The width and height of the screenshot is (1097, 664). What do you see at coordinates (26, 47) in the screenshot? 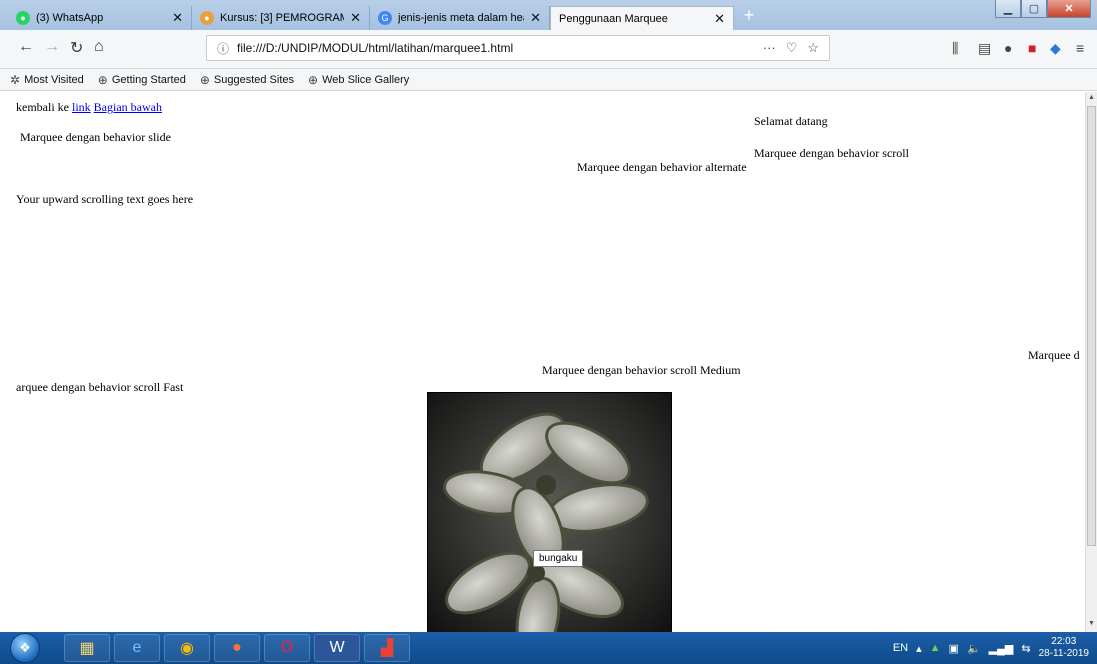
I see `back-icon: ←` at bounding box center [26, 47].